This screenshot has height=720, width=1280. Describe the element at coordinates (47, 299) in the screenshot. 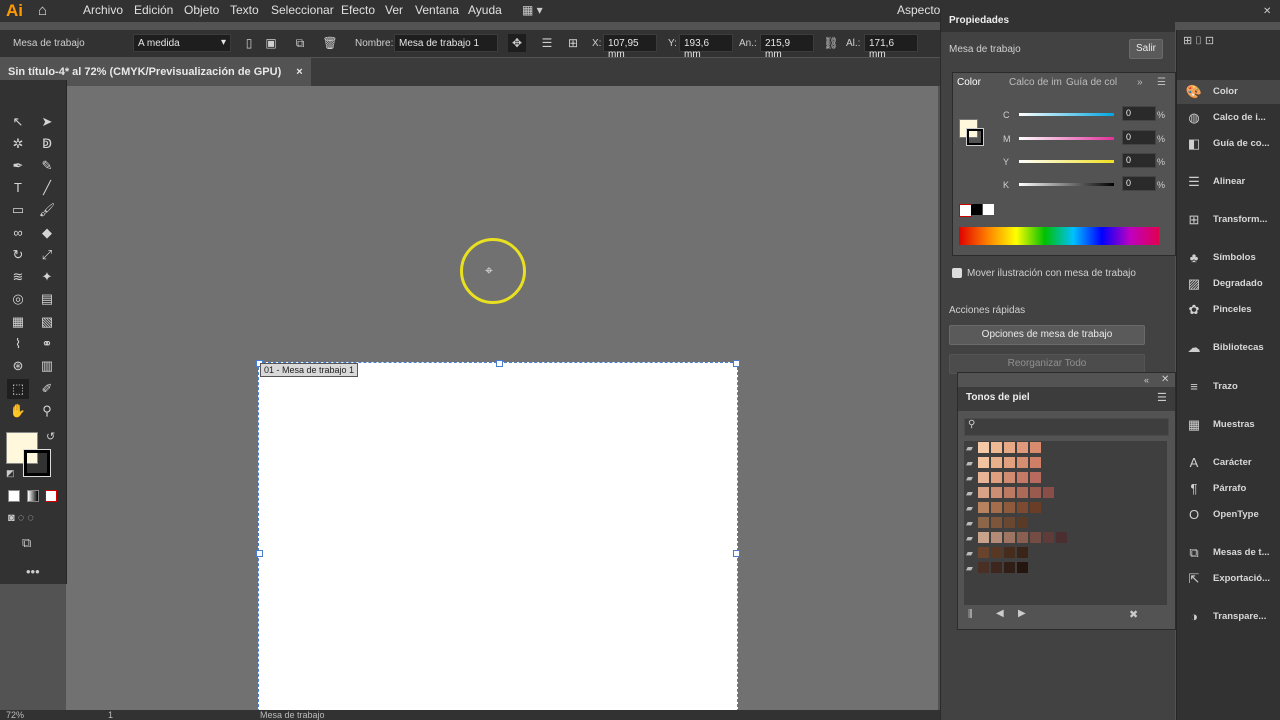

I see `perspective-grid-tool-icon: ▤` at that location.